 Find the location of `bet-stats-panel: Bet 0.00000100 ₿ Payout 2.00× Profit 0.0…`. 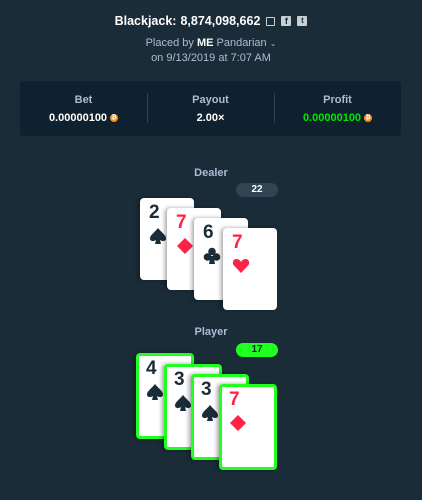

bet-stats-panel: Bet 0.00000100 ₿ Payout 2.00× Profit 0.0… is located at coordinates (210, 108).